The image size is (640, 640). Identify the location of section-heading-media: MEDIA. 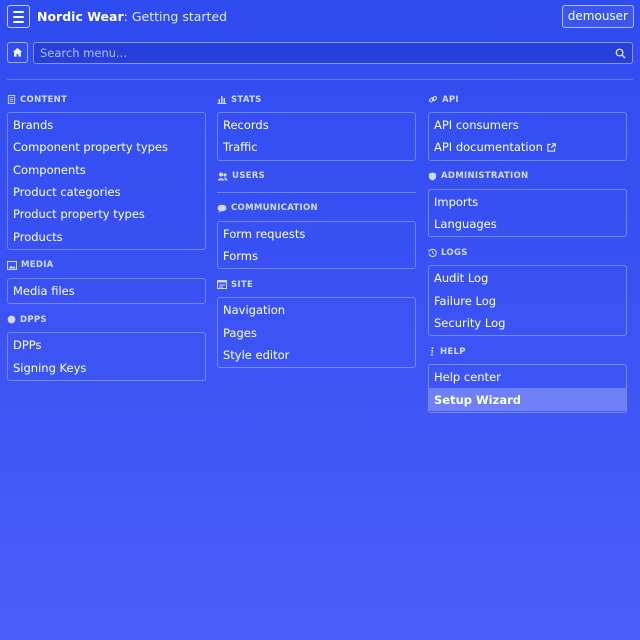
(106, 265).